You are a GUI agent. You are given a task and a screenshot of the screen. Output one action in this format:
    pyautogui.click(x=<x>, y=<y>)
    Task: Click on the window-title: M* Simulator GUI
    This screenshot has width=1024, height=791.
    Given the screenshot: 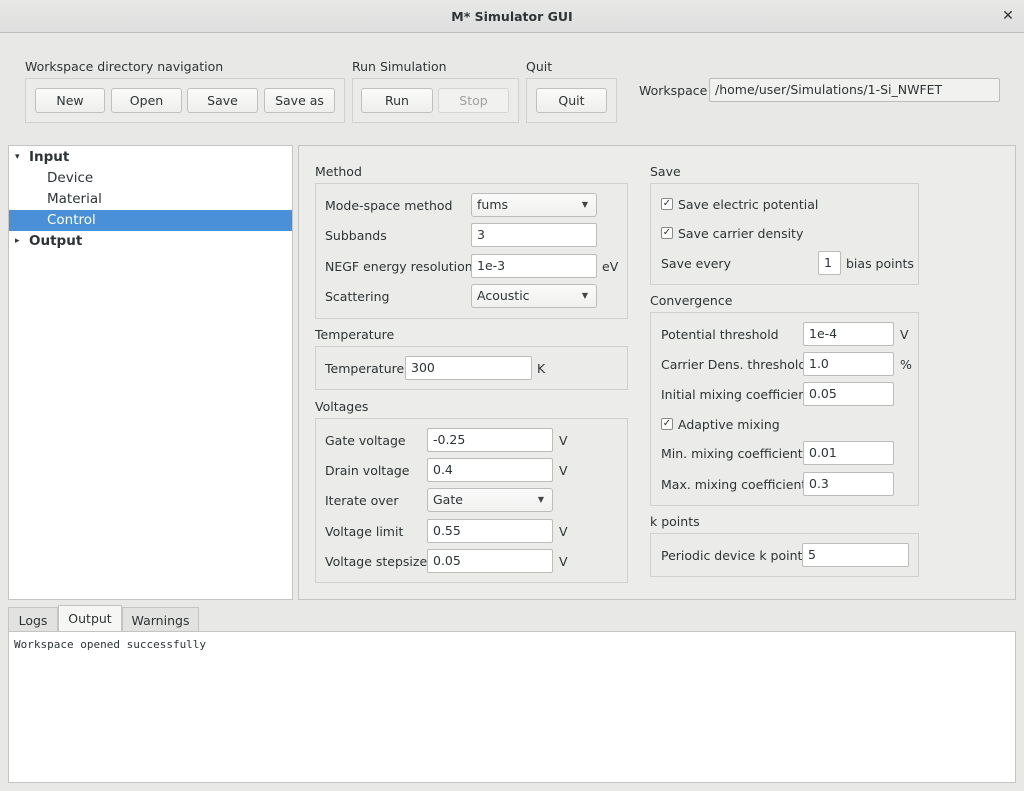 What is the action you would take?
    pyautogui.click(x=512, y=16)
    